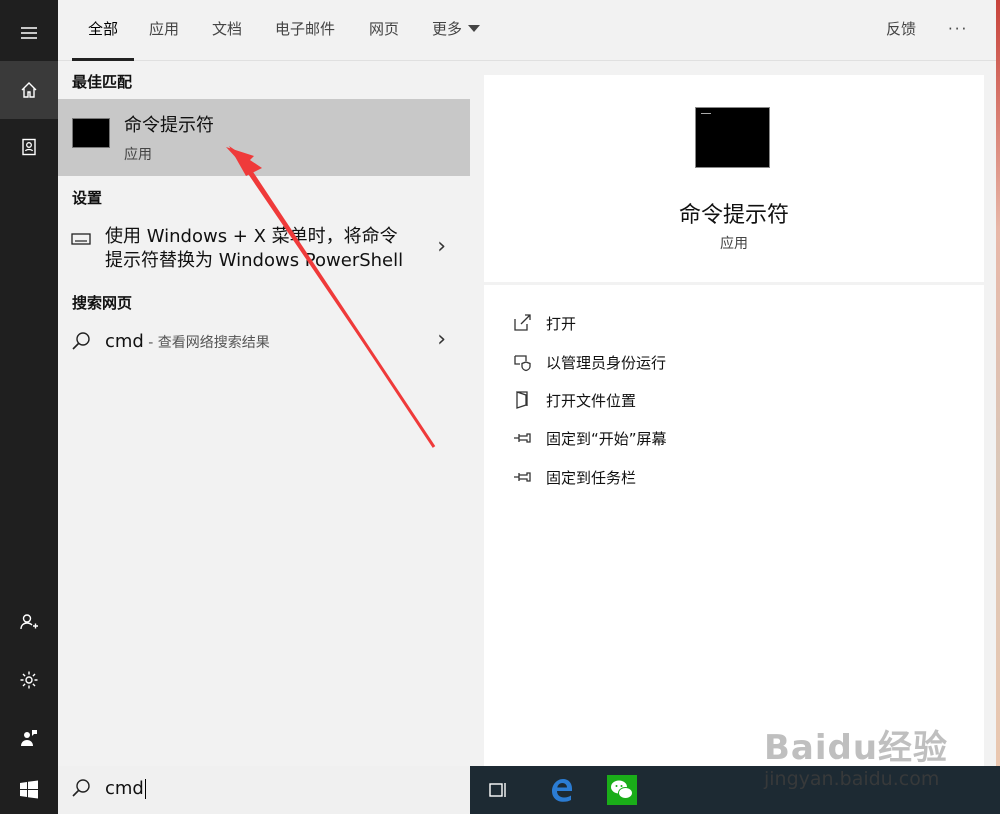 The width and height of the screenshot is (1000, 814). I want to click on home-button, so click(29, 90).